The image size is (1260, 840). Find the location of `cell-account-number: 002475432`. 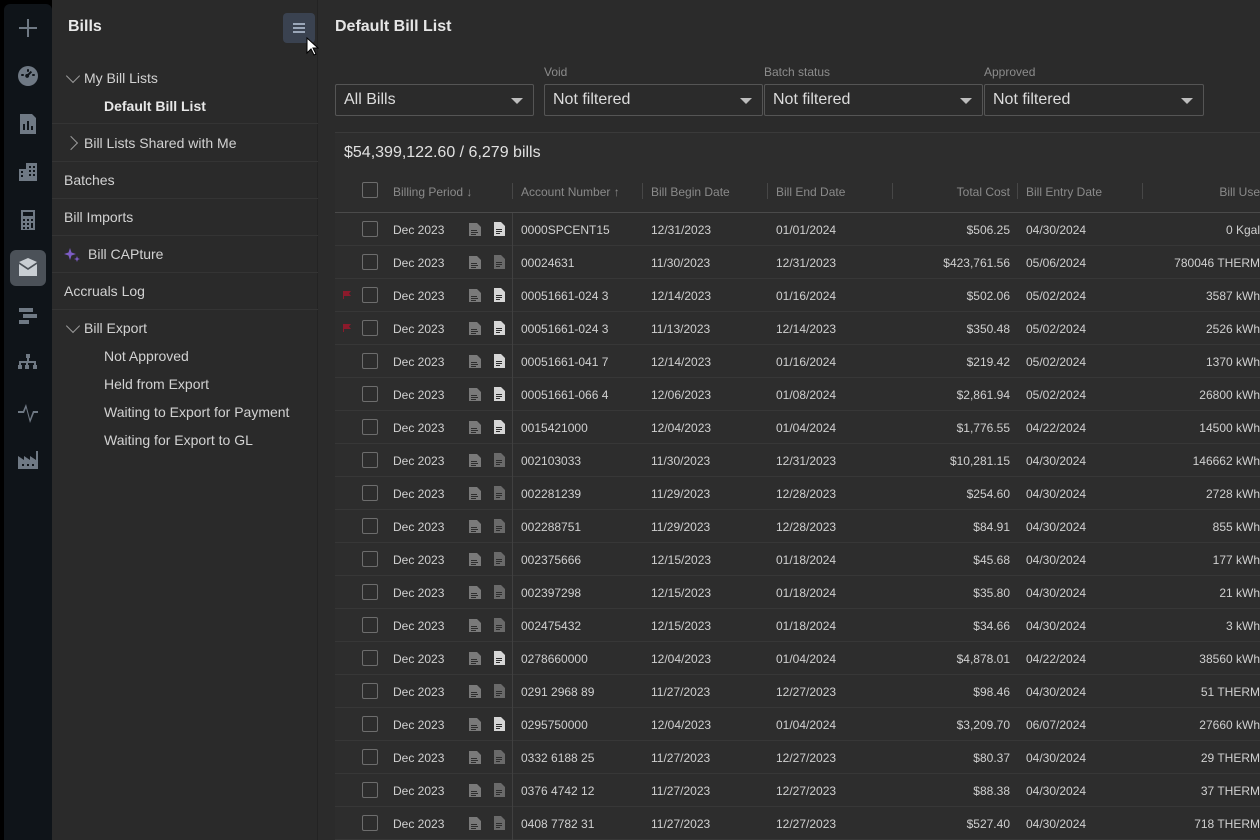

cell-account-number: 002475432 is located at coordinates (551, 626).